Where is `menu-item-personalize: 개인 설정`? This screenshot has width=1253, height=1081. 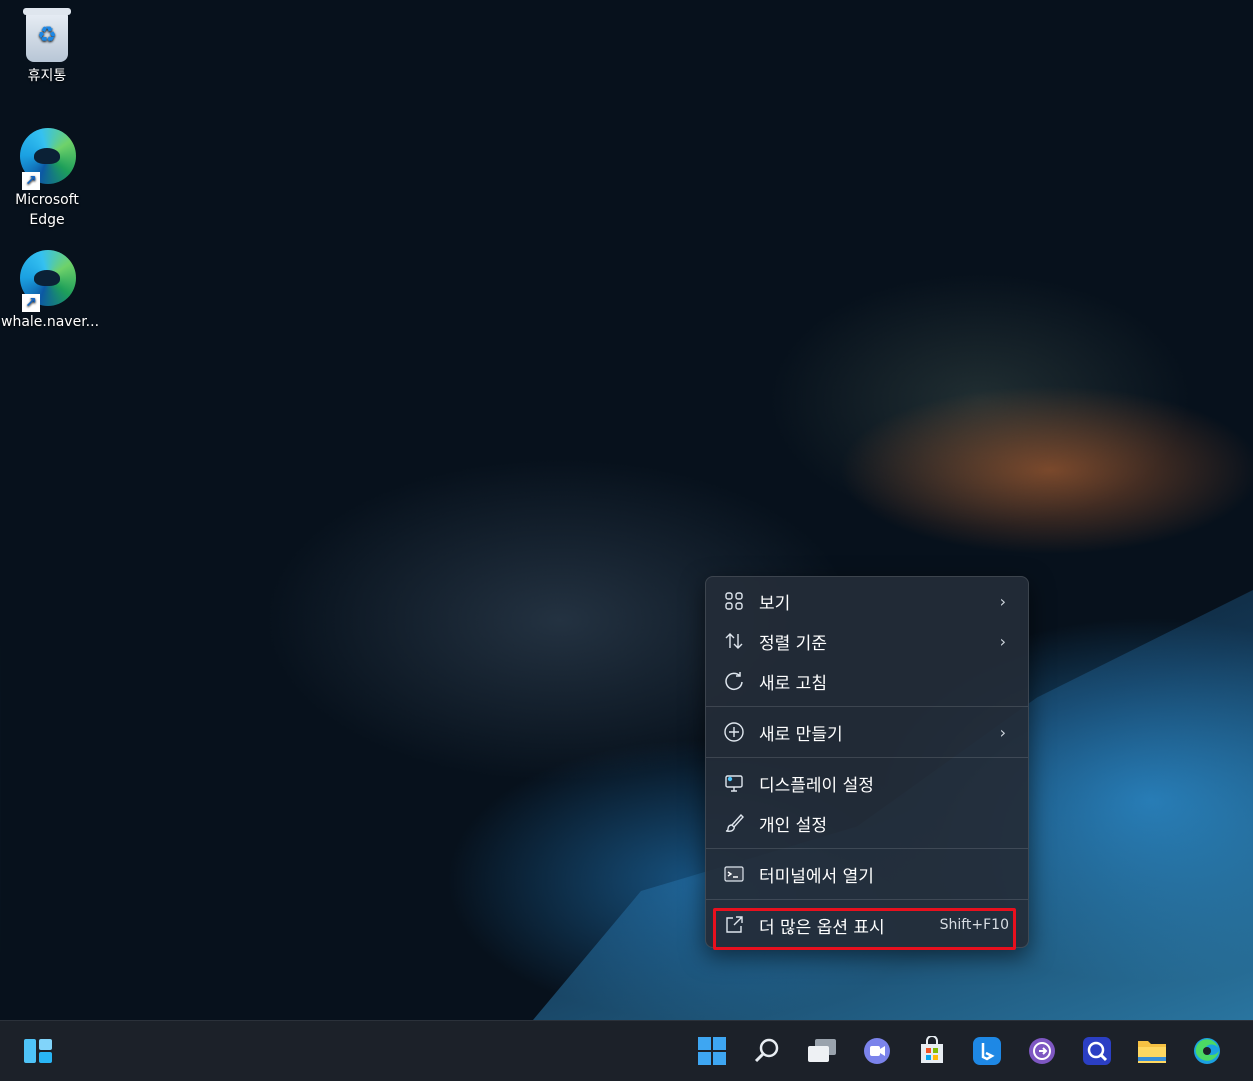
menu-item-personalize: 개인 설정 is located at coordinates (867, 823).